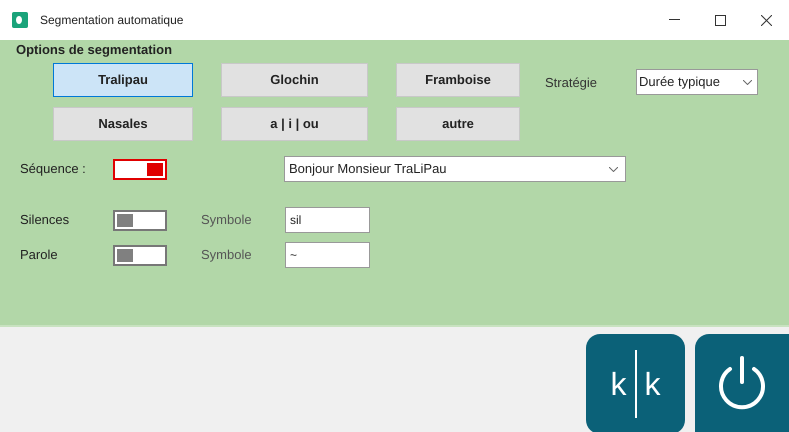 The image size is (789, 432). I want to click on app-icon, so click(20, 20).